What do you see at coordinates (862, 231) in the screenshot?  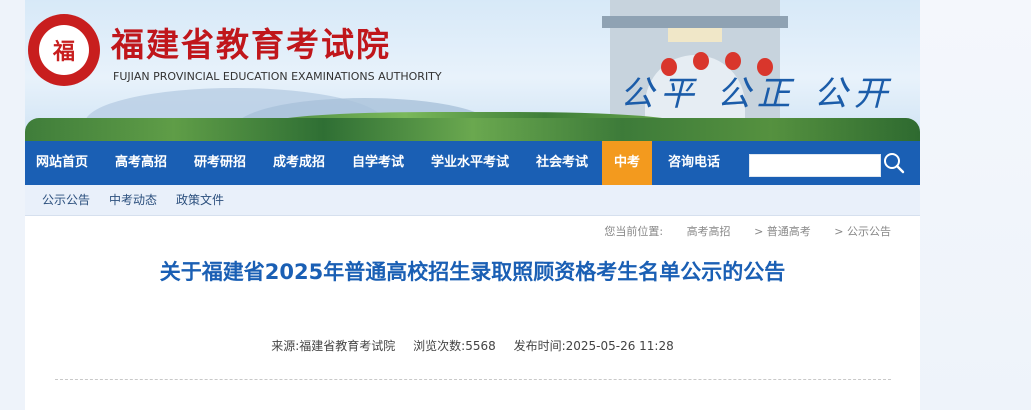 I see `breadcrumb-item: > 公示公告` at bounding box center [862, 231].